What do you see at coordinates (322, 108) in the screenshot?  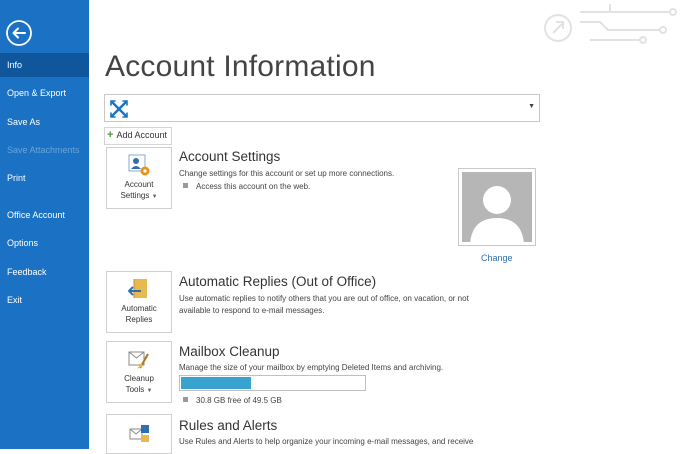 I see `account-selector-dropdown: ▼` at bounding box center [322, 108].